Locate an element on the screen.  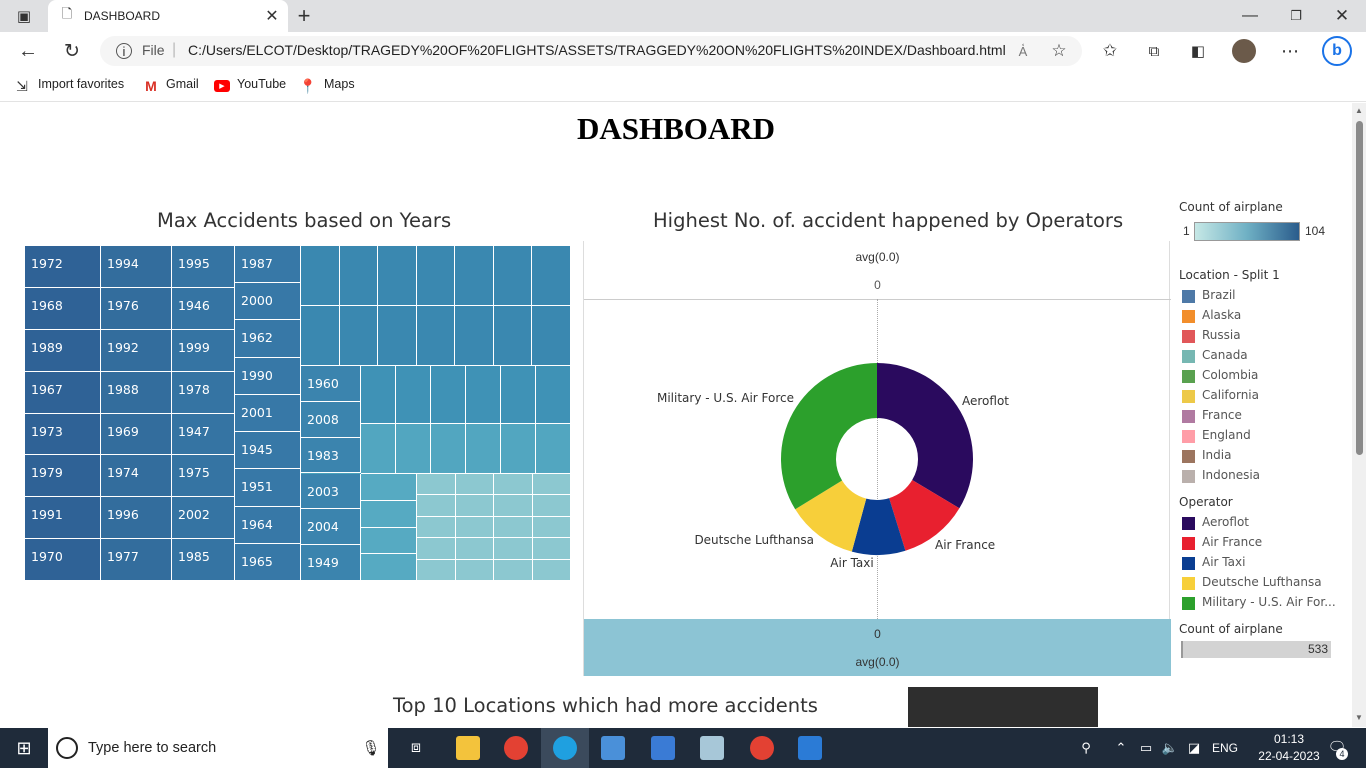
treemap-cell: 1973 is located at coordinates (63, 434).